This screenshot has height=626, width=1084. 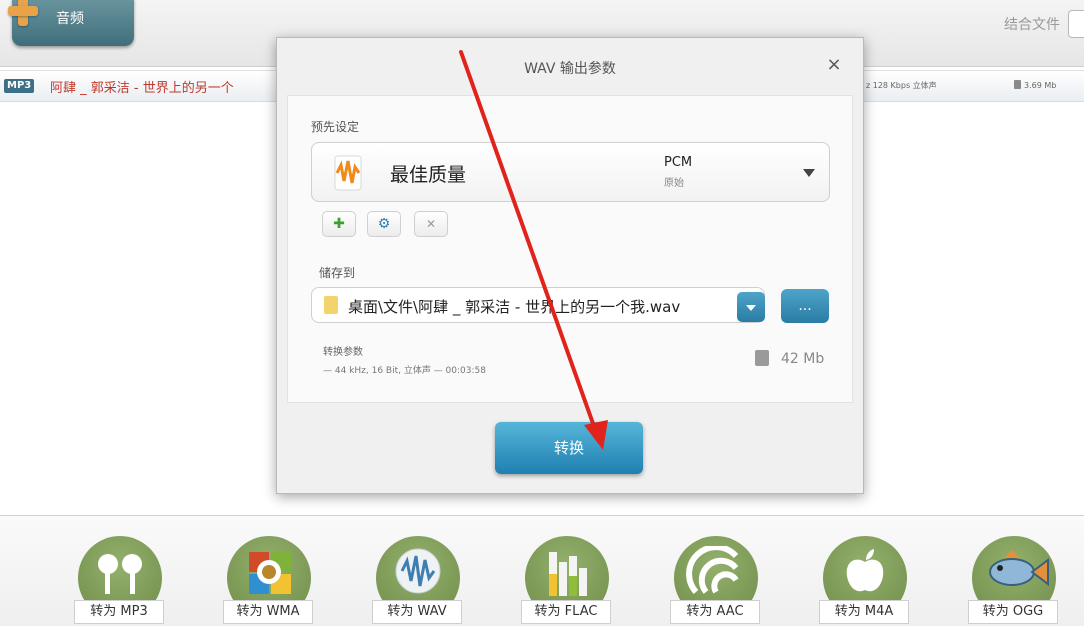 I want to click on join-files-label: 结合文件, so click(x=1032, y=25).